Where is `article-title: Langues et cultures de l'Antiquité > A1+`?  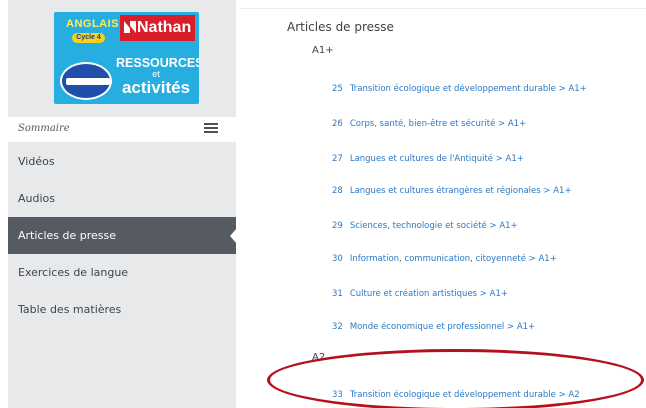 article-title: Langues et cultures de l'Antiquité > A1+ is located at coordinates (436, 159).